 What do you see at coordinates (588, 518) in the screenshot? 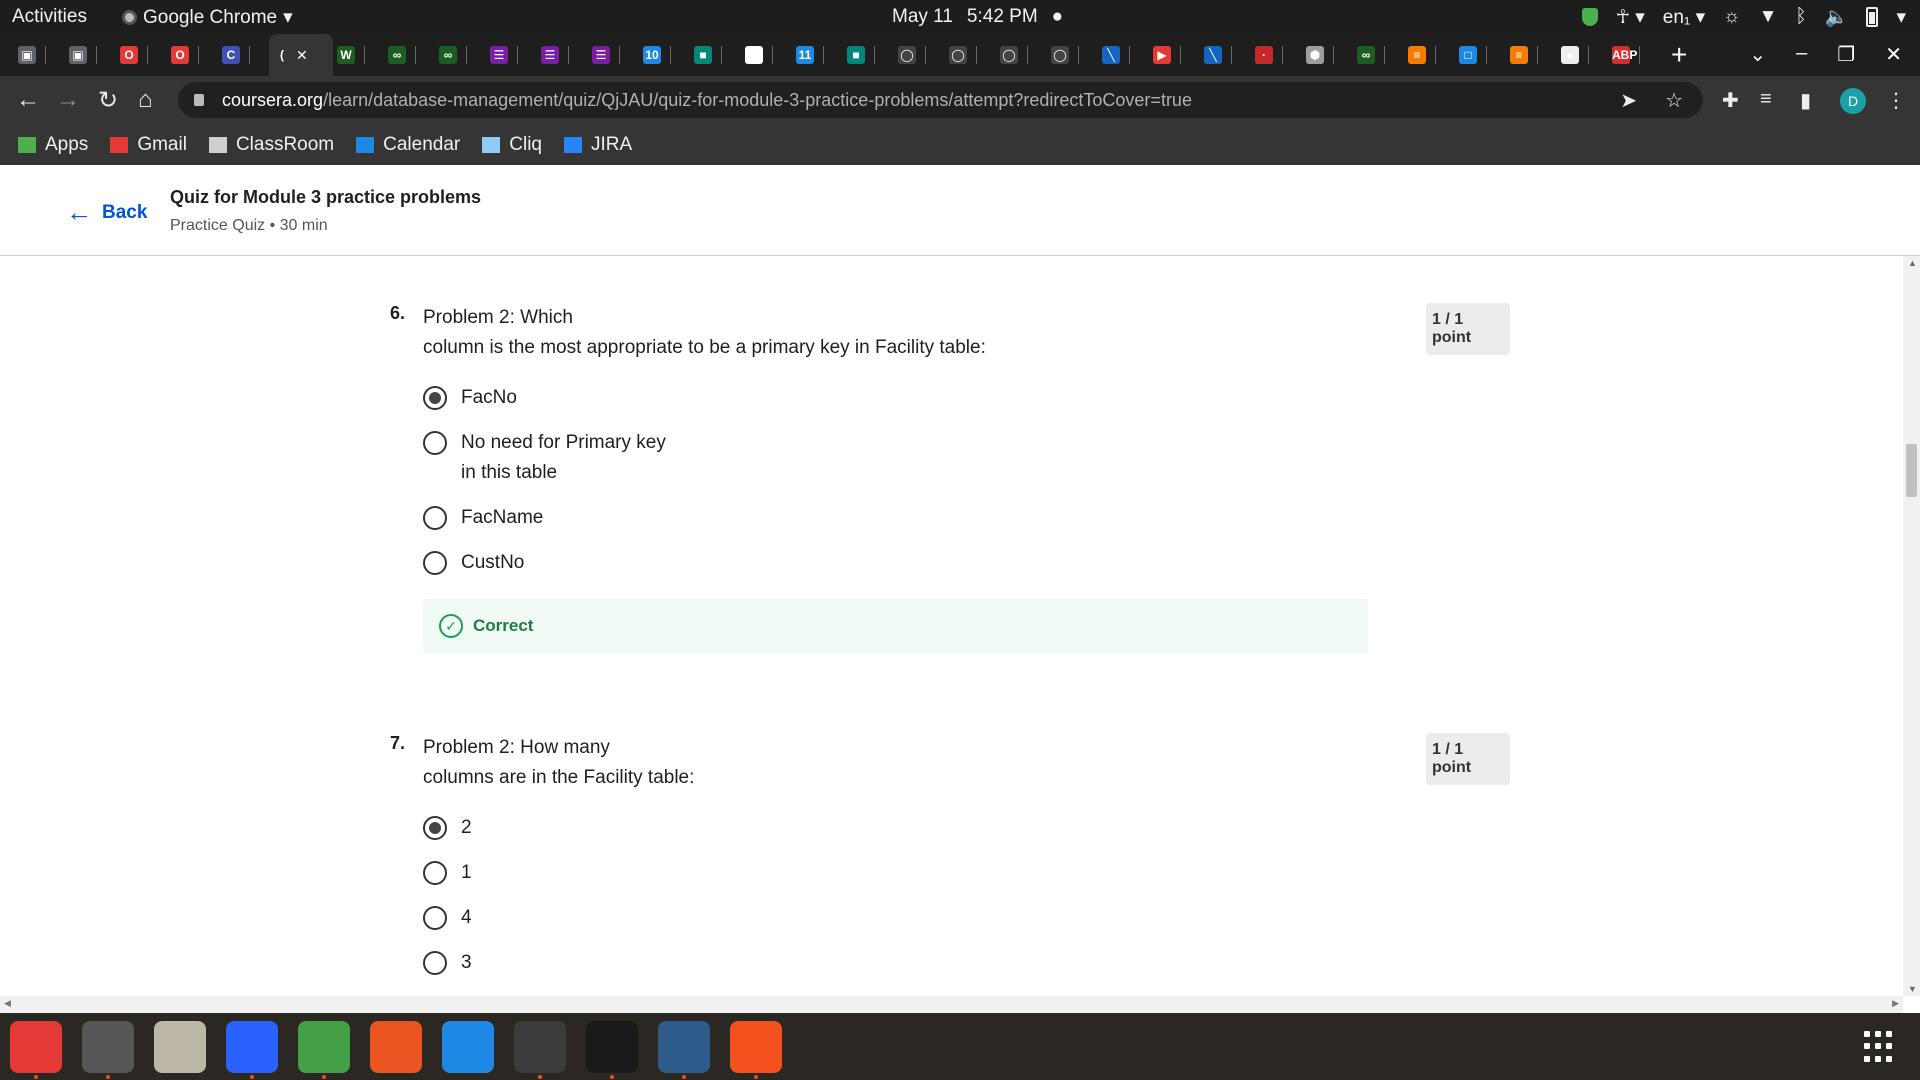
I see `option-facname: FacName` at bounding box center [588, 518].